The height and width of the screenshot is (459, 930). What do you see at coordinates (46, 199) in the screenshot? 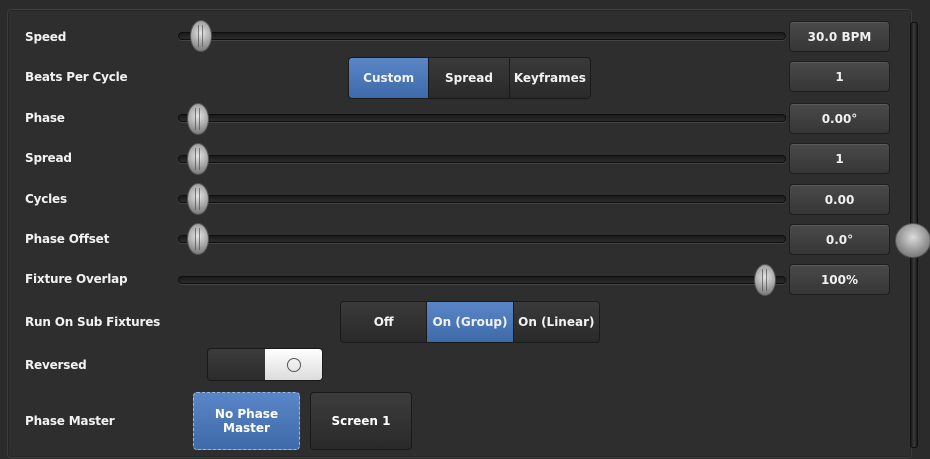
I see `cycles-label: Cycles` at bounding box center [46, 199].